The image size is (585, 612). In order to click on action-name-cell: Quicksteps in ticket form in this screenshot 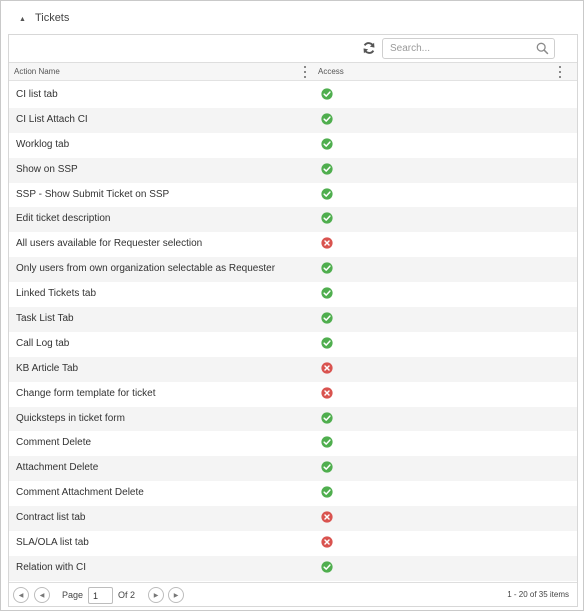, I will do `click(70, 418)`.